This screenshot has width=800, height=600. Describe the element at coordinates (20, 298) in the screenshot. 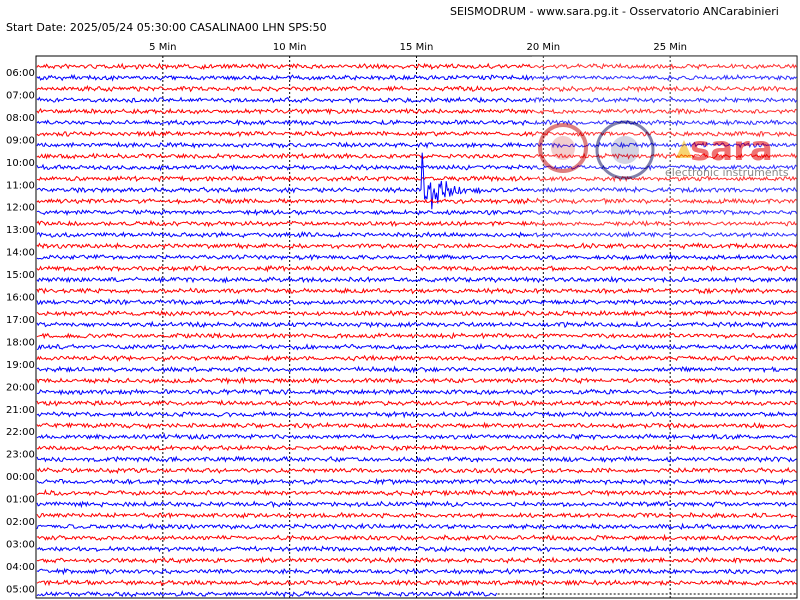

I see `hour-label: 16:00` at that location.